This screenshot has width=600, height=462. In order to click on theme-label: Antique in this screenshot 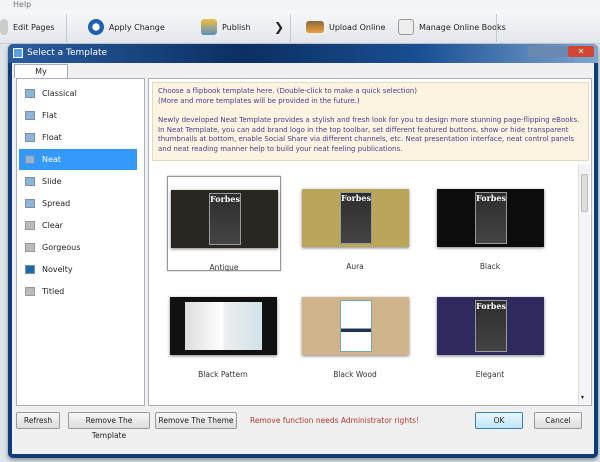, I will do `click(224, 267)`.